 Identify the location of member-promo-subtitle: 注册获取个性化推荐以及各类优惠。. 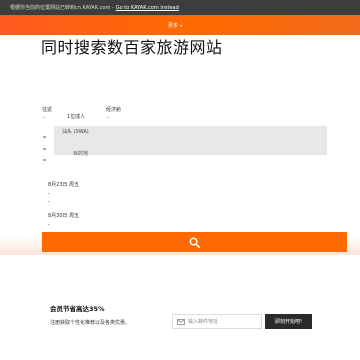
(90, 323).